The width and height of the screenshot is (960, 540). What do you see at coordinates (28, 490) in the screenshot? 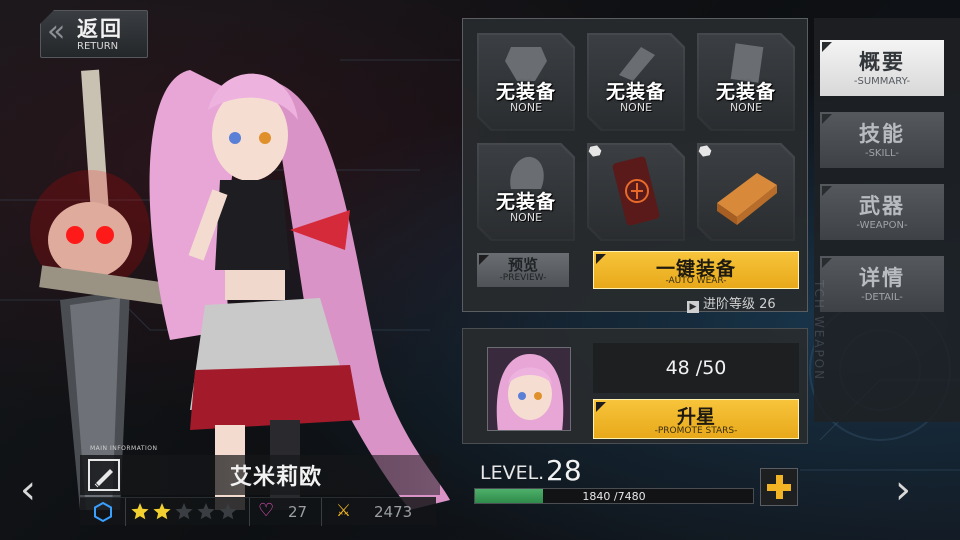
I see `prev-character-arrow-icon: ‹` at bounding box center [28, 490].